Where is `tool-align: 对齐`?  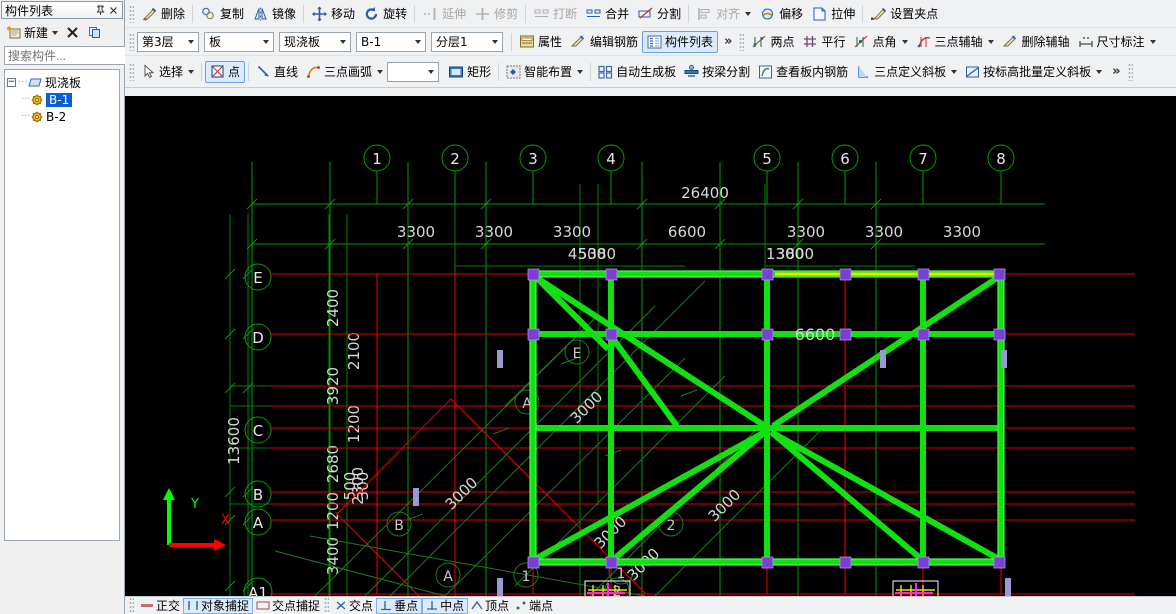 tool-align: 对齐 is located at coordinates (723, 14).